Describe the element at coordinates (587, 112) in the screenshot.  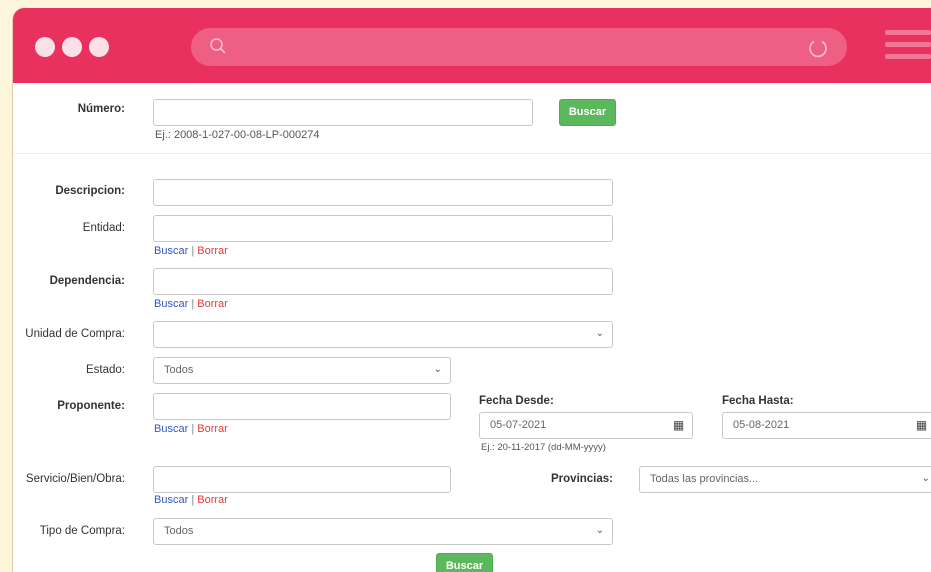
I see `numero-search-button: Buscar` at that location.